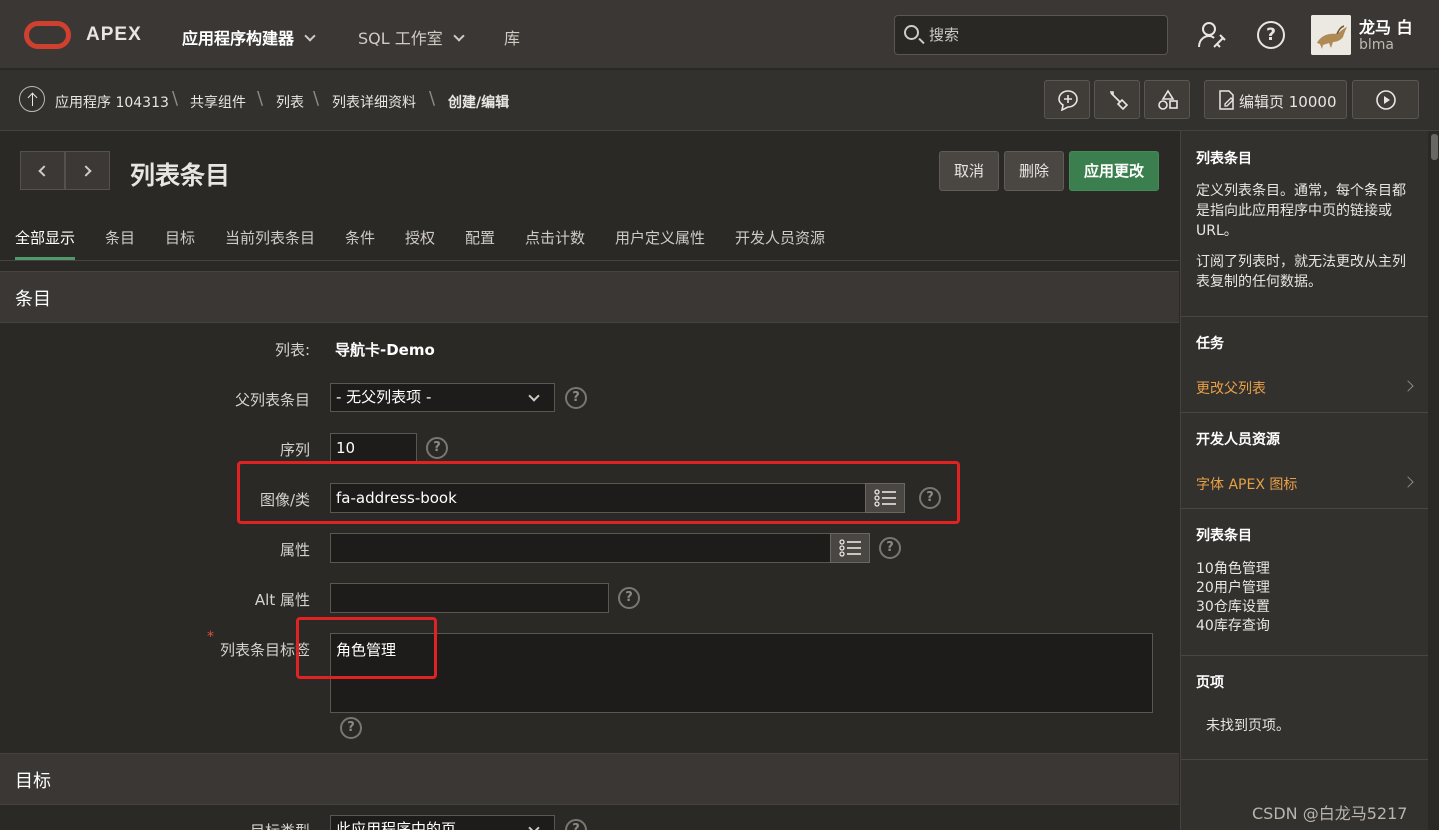  What do you see at coordinates (479, 103) in the screenshot?
I see `breadcrumb-current: 创建/编辑` at bounding box center [479, 103].